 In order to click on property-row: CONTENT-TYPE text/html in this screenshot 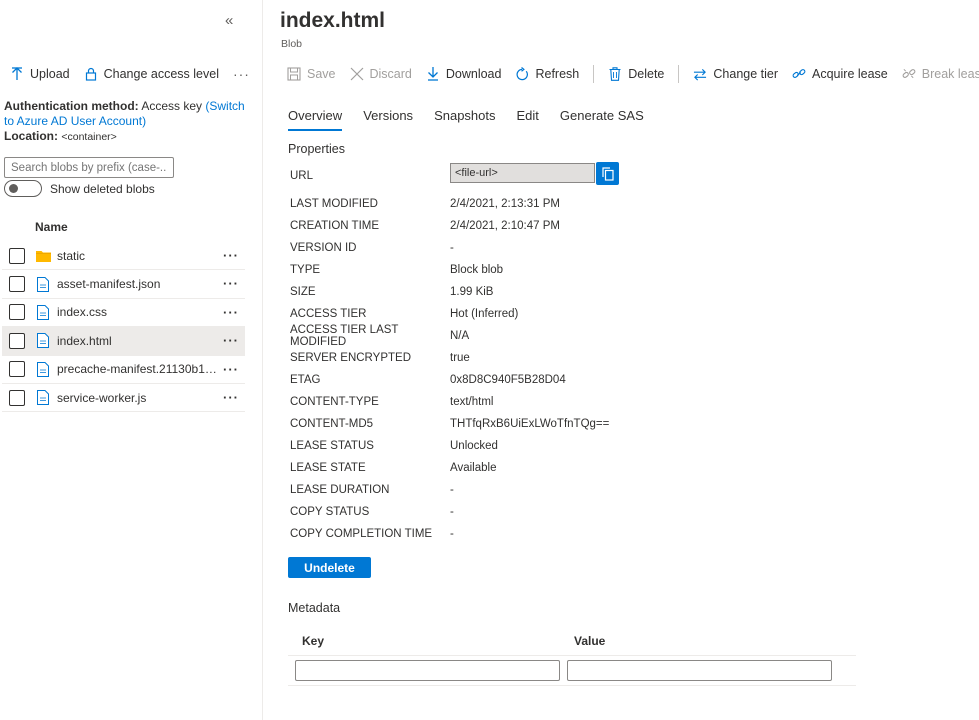, I will do `click(465, 402)`.